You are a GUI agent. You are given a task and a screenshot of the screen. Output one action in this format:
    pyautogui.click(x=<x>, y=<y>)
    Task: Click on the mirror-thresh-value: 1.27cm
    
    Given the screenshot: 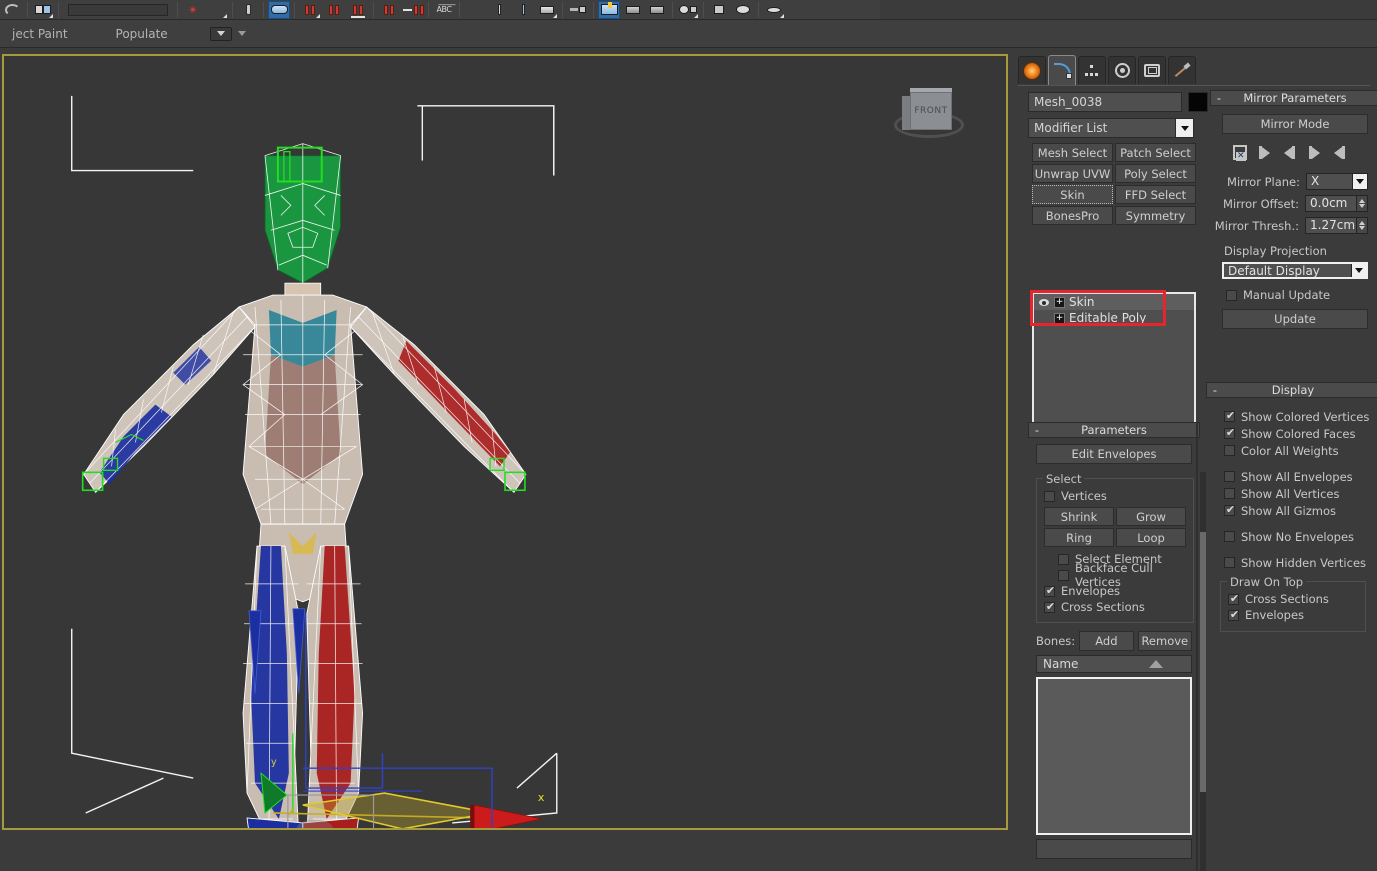 What is the action you would take?
    pyautogui.click(x=1331, y=225)
    